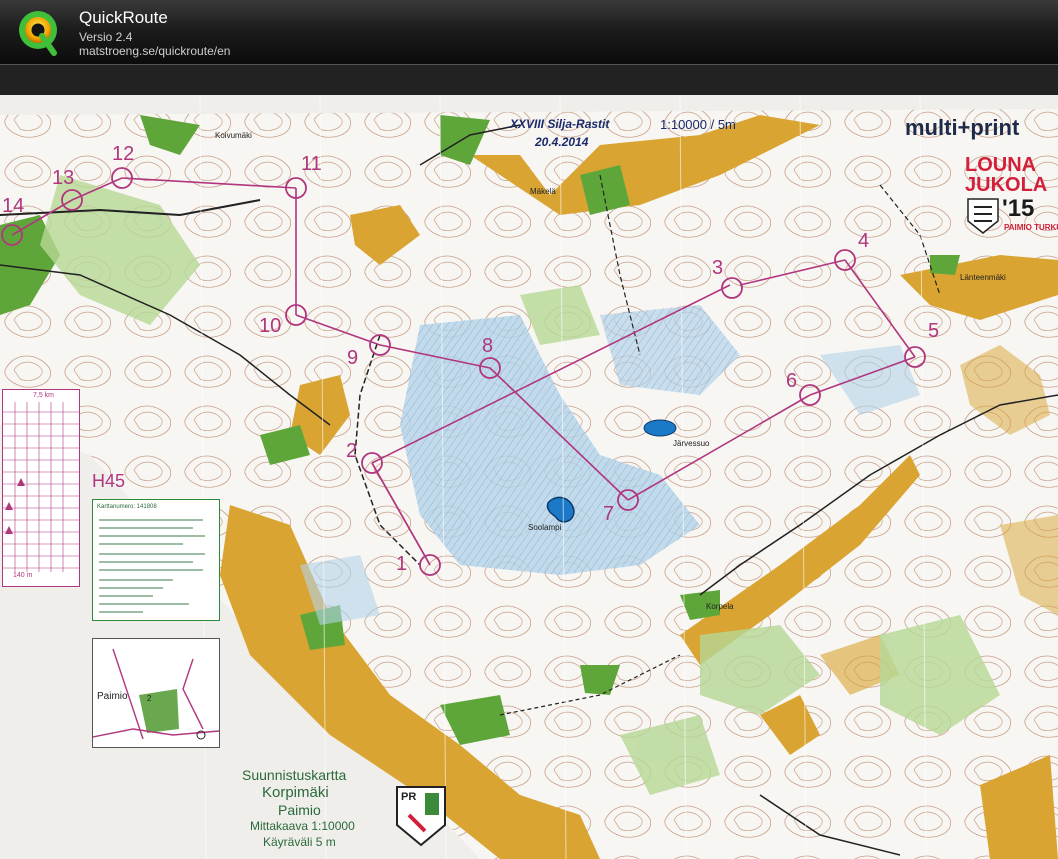 The image size is (1058, 859). What do you see at coordinates (543, 191) in the screenshot?
I see `place-makela: Mäkelä` at bounding box center [543, 191].